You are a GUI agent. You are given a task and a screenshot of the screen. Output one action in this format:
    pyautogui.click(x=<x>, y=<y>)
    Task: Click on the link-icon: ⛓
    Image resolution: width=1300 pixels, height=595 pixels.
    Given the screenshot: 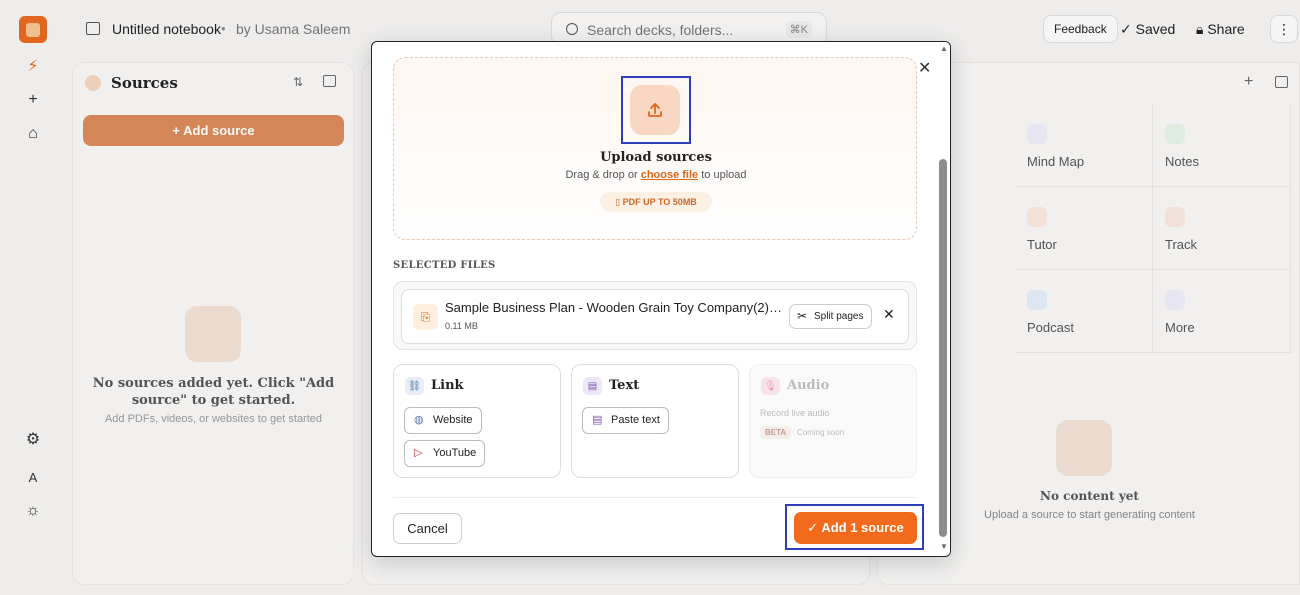 What is the action you would take?
    pyautogui.click(x=414, y=386)
    